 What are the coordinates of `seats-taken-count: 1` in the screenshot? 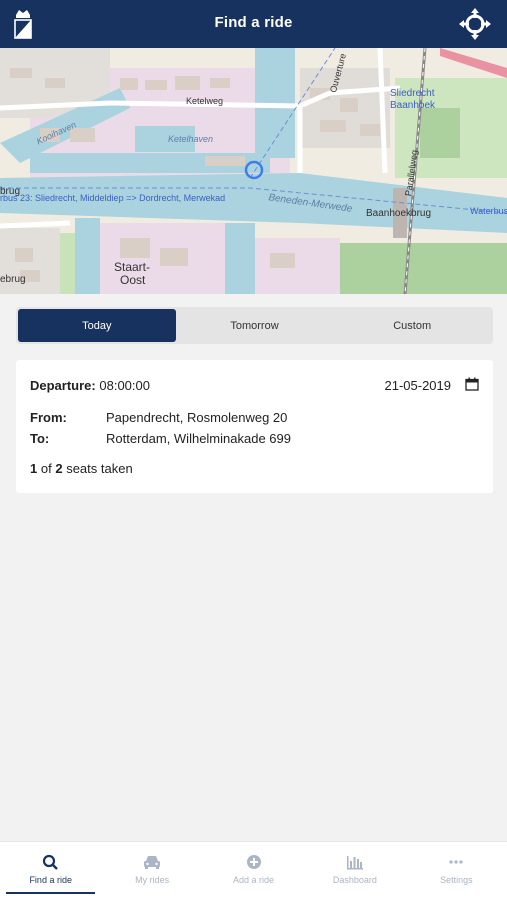 It's located at (34, 468).